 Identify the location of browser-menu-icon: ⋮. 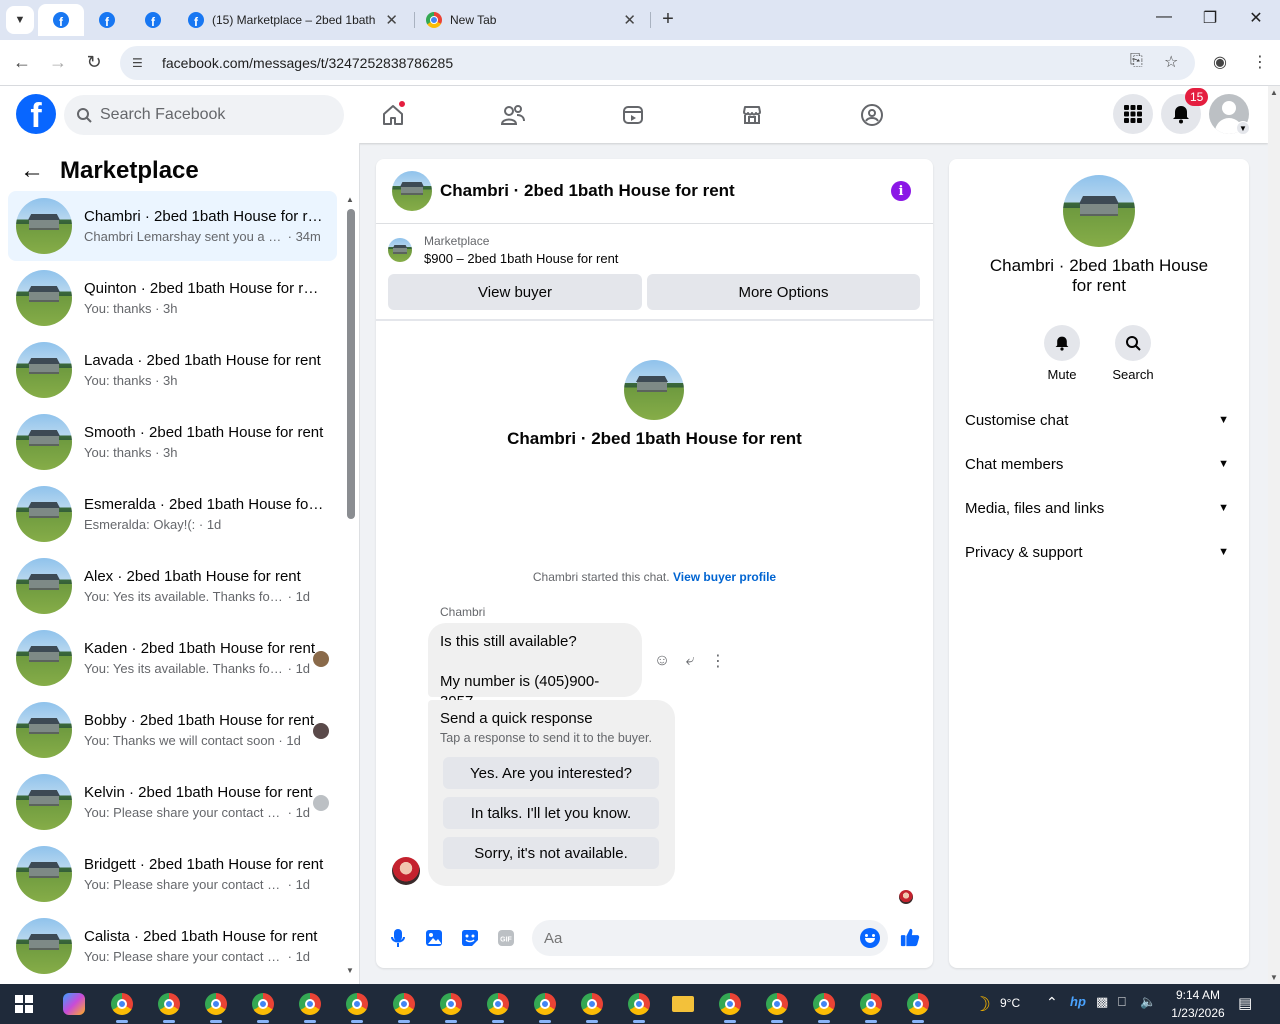
(1260, 62).